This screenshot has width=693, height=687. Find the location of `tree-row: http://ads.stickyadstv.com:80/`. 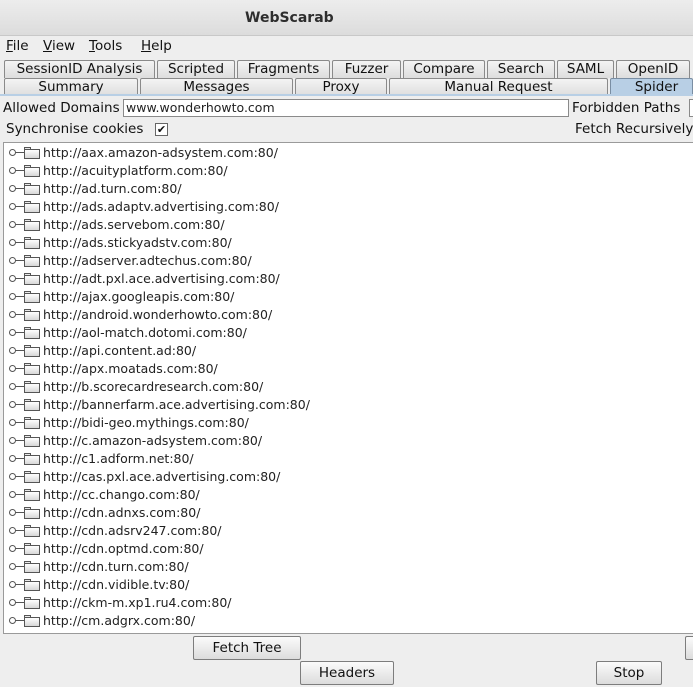

tree-row: http://ads.stickyadstv.com:80/ is located at coordinates (348, 243).